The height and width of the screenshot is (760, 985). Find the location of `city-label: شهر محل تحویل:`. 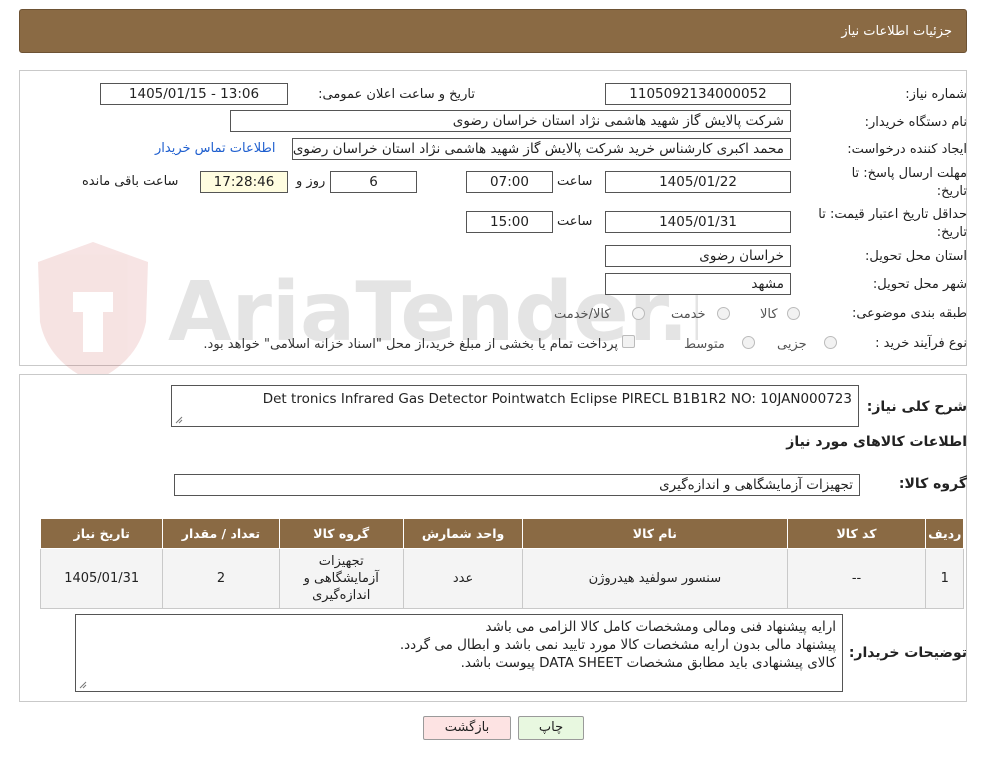

city-label: شهر محل تحویل: is located at coordinates (919, 284).